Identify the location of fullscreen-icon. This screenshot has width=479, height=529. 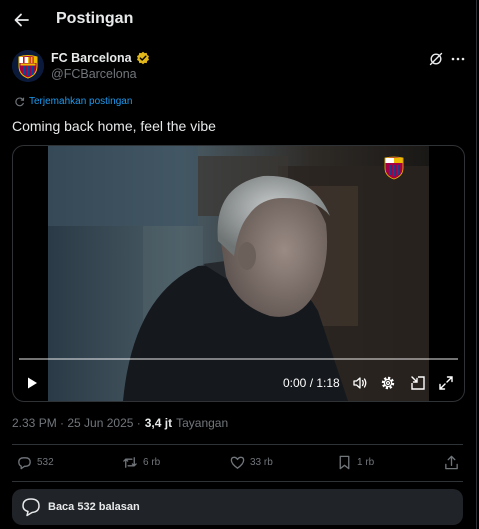
(446, 383).